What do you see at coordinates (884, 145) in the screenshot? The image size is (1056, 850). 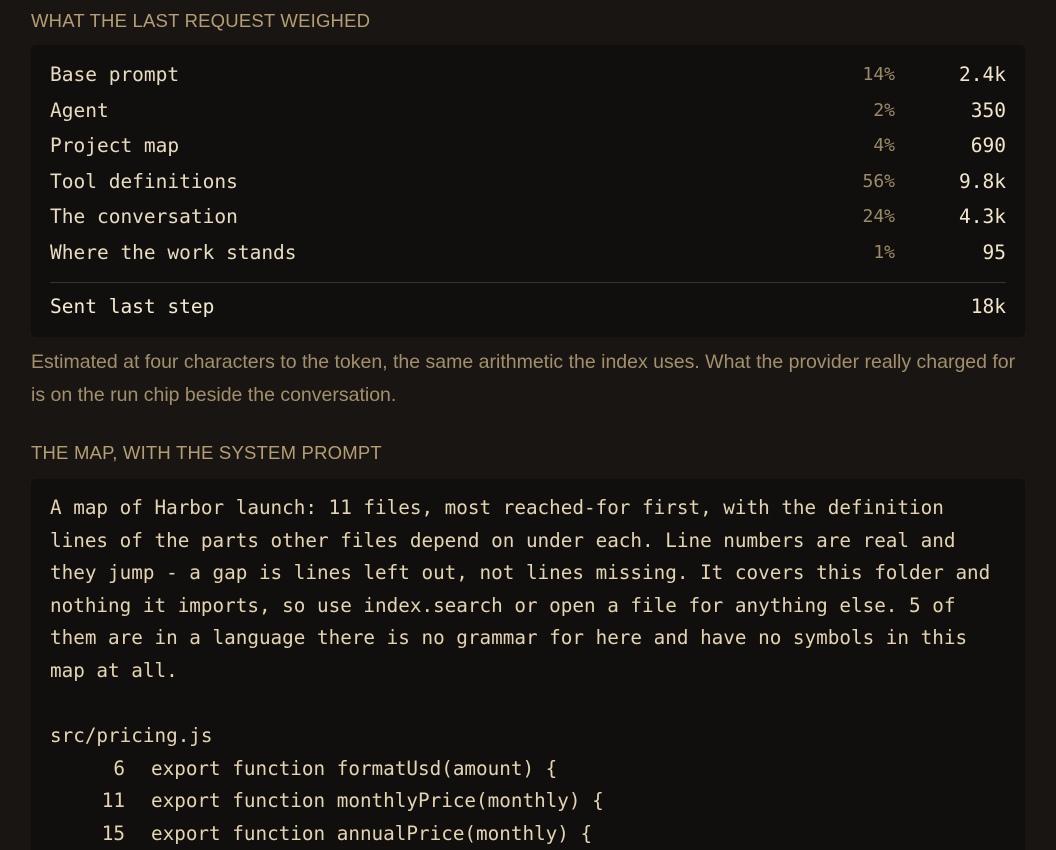 I see `weight-row-percent: 4%` at bounding box center [884, 145].